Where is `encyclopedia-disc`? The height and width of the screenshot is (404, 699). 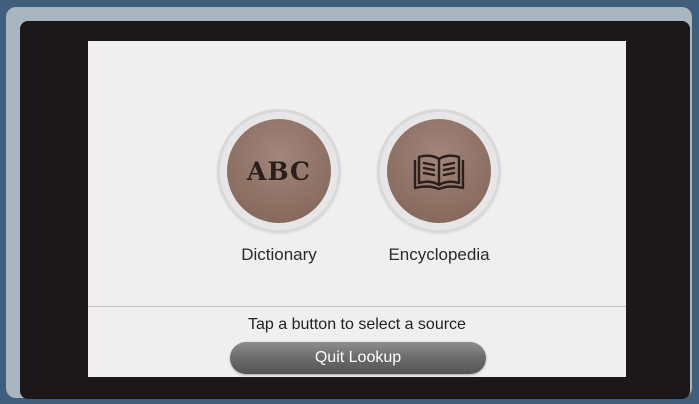 encyclopedia-disc is located at coordinates (439, 171).